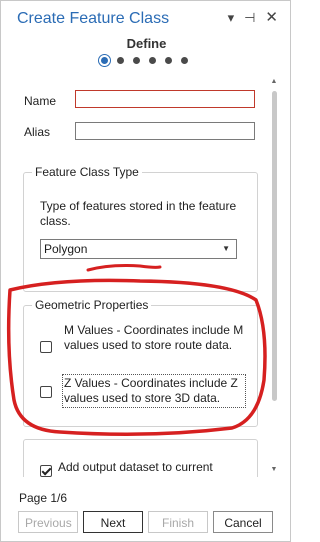 Image resolution: width=320 pixels, height=542 pixels. I want to click on pane-controls: ▾ ⊣ ✕, so click(253, 17).